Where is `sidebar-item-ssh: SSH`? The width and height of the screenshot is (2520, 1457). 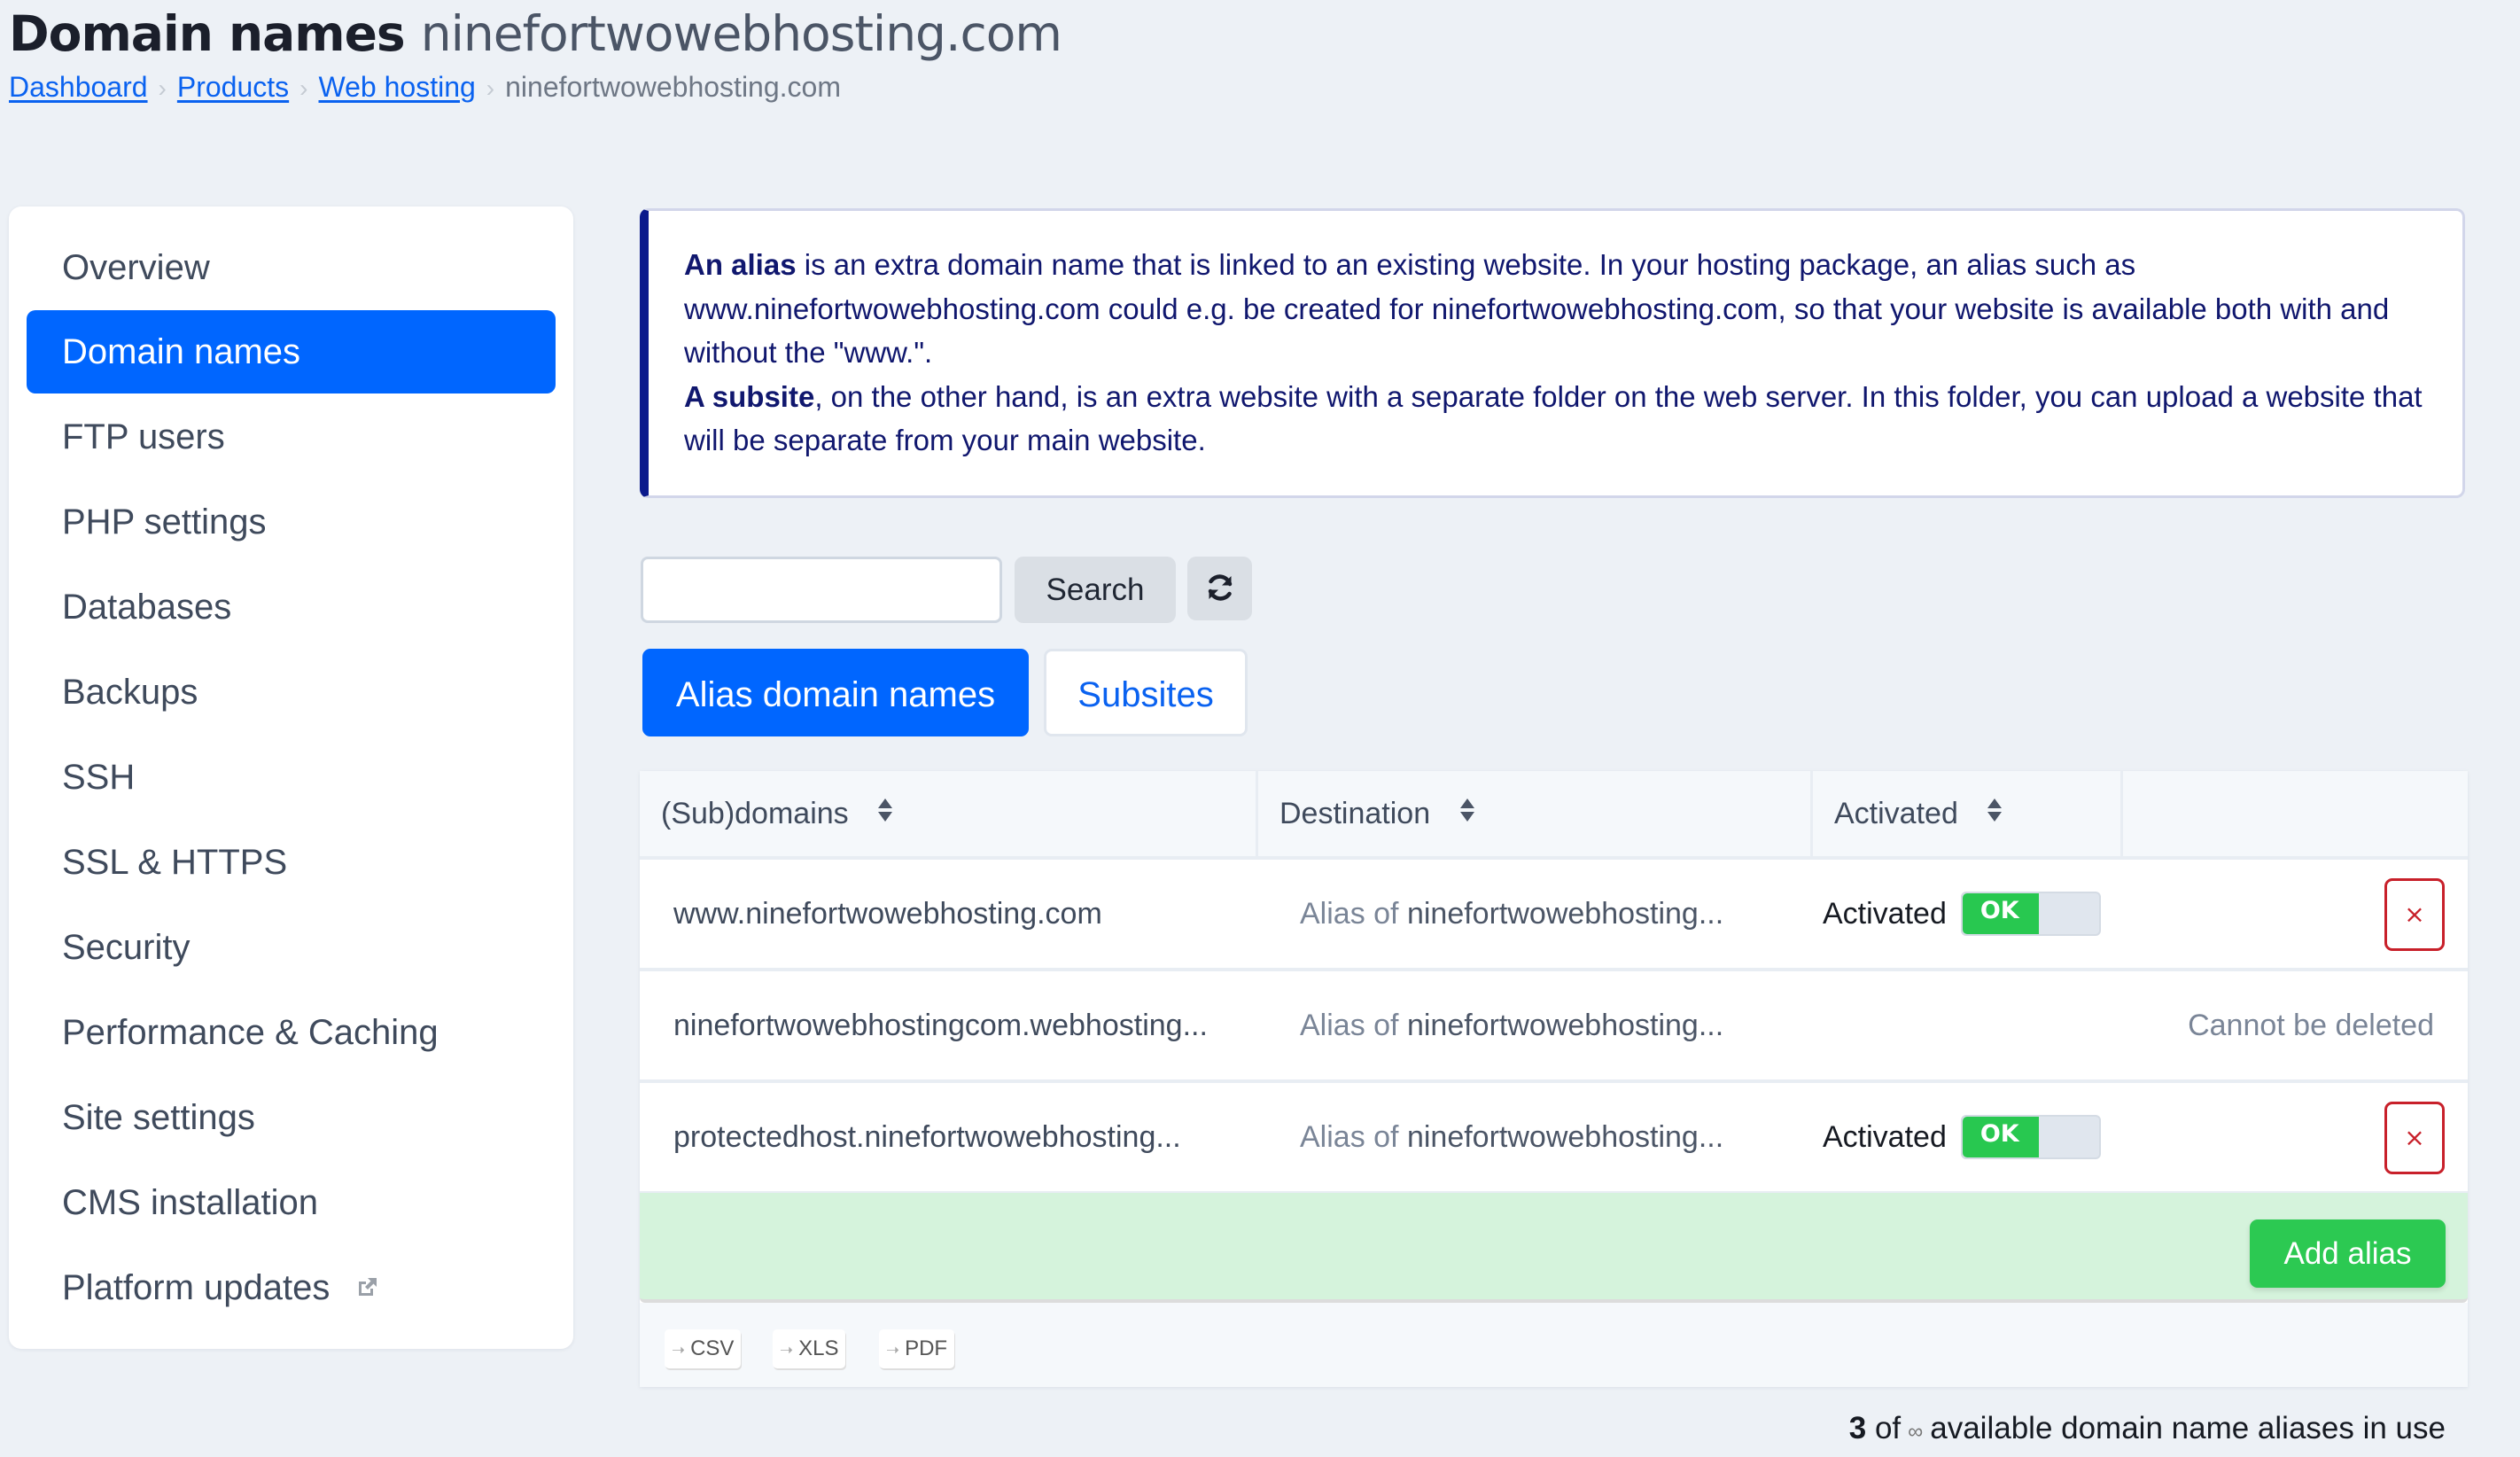
sidebar-item-ssh: SSH is located at coordinates (291, 777).